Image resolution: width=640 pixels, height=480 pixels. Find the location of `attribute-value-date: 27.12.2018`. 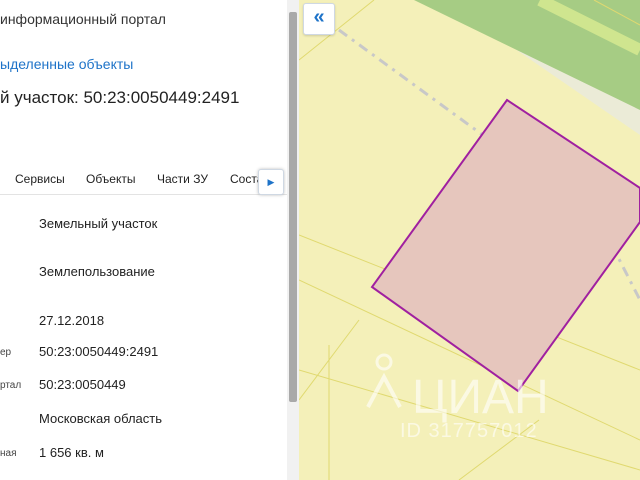

attribute-value-date: 27.12.2018 is located at coordinates (72, 320).